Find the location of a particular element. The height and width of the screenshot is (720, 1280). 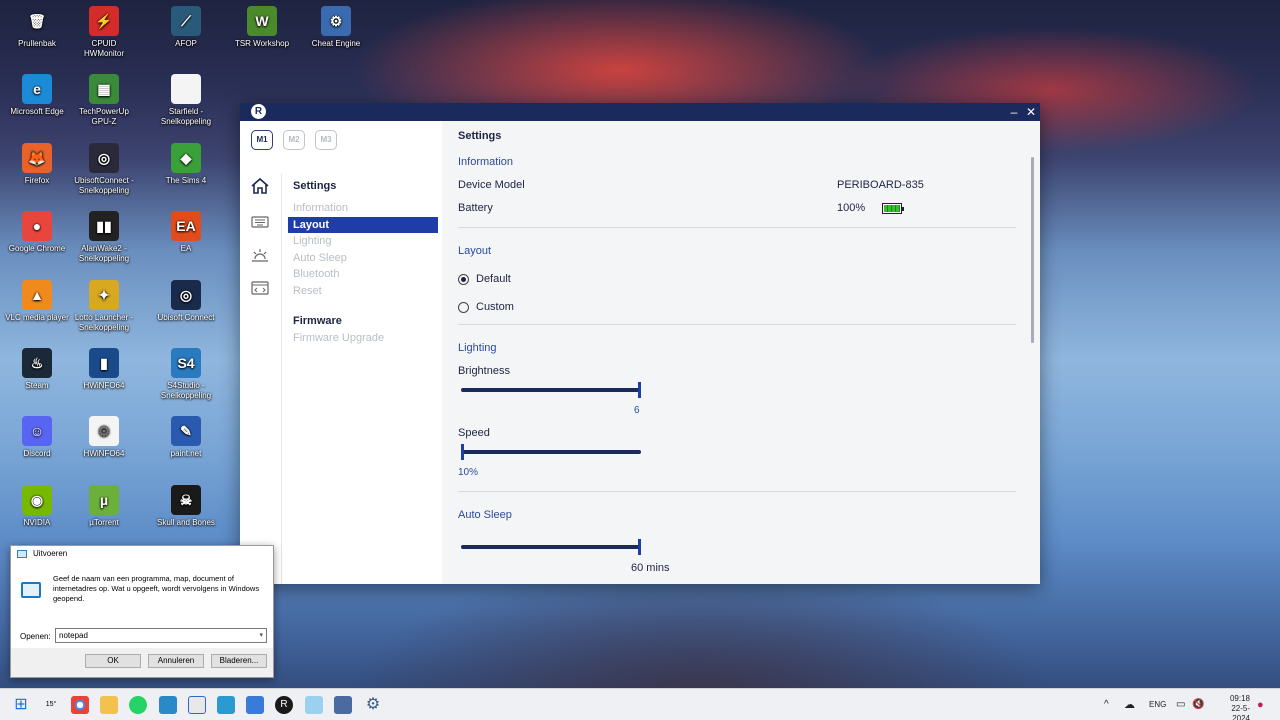

start-icon: ⊞ is located at coordinates (21, 705).